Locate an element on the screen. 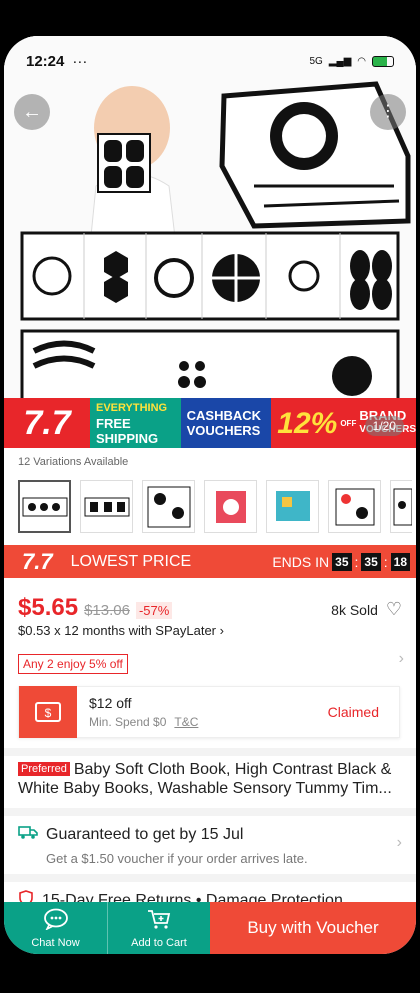 The height and width of the screenshot is (993, 420). cashback-line1: CASHBACK is located at coordinates (224, 415).